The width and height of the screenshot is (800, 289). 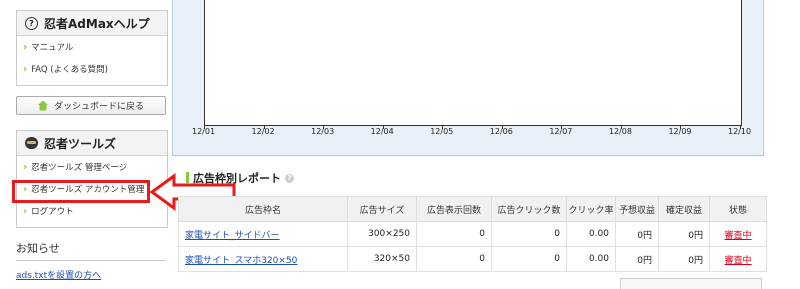 I want to click on column-header: 予想収益, so click(x=637, y=209).